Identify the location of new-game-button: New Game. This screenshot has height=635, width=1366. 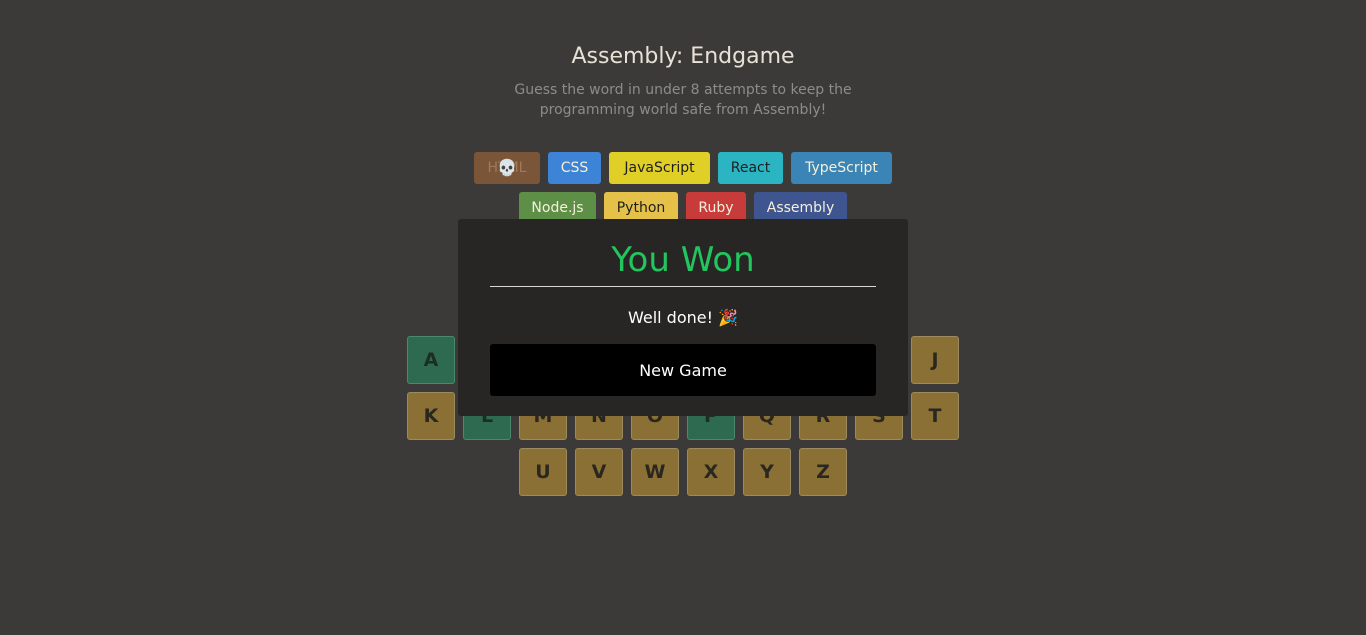
(683, 370).